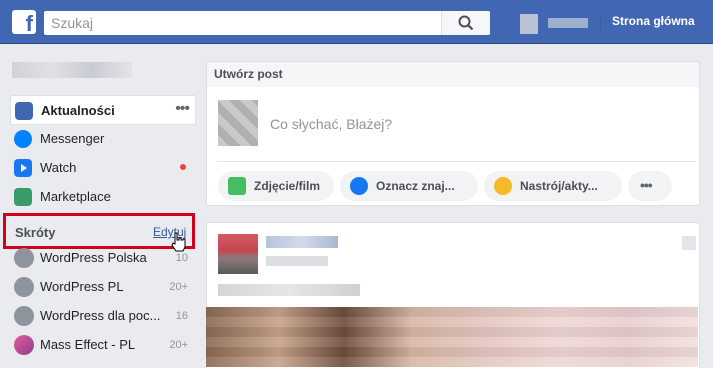  What do you see at coordinates (331, 124) in the screenshot?
I see `composer-input: Co słychać, Błażej?` at bounding box center [331, 124].